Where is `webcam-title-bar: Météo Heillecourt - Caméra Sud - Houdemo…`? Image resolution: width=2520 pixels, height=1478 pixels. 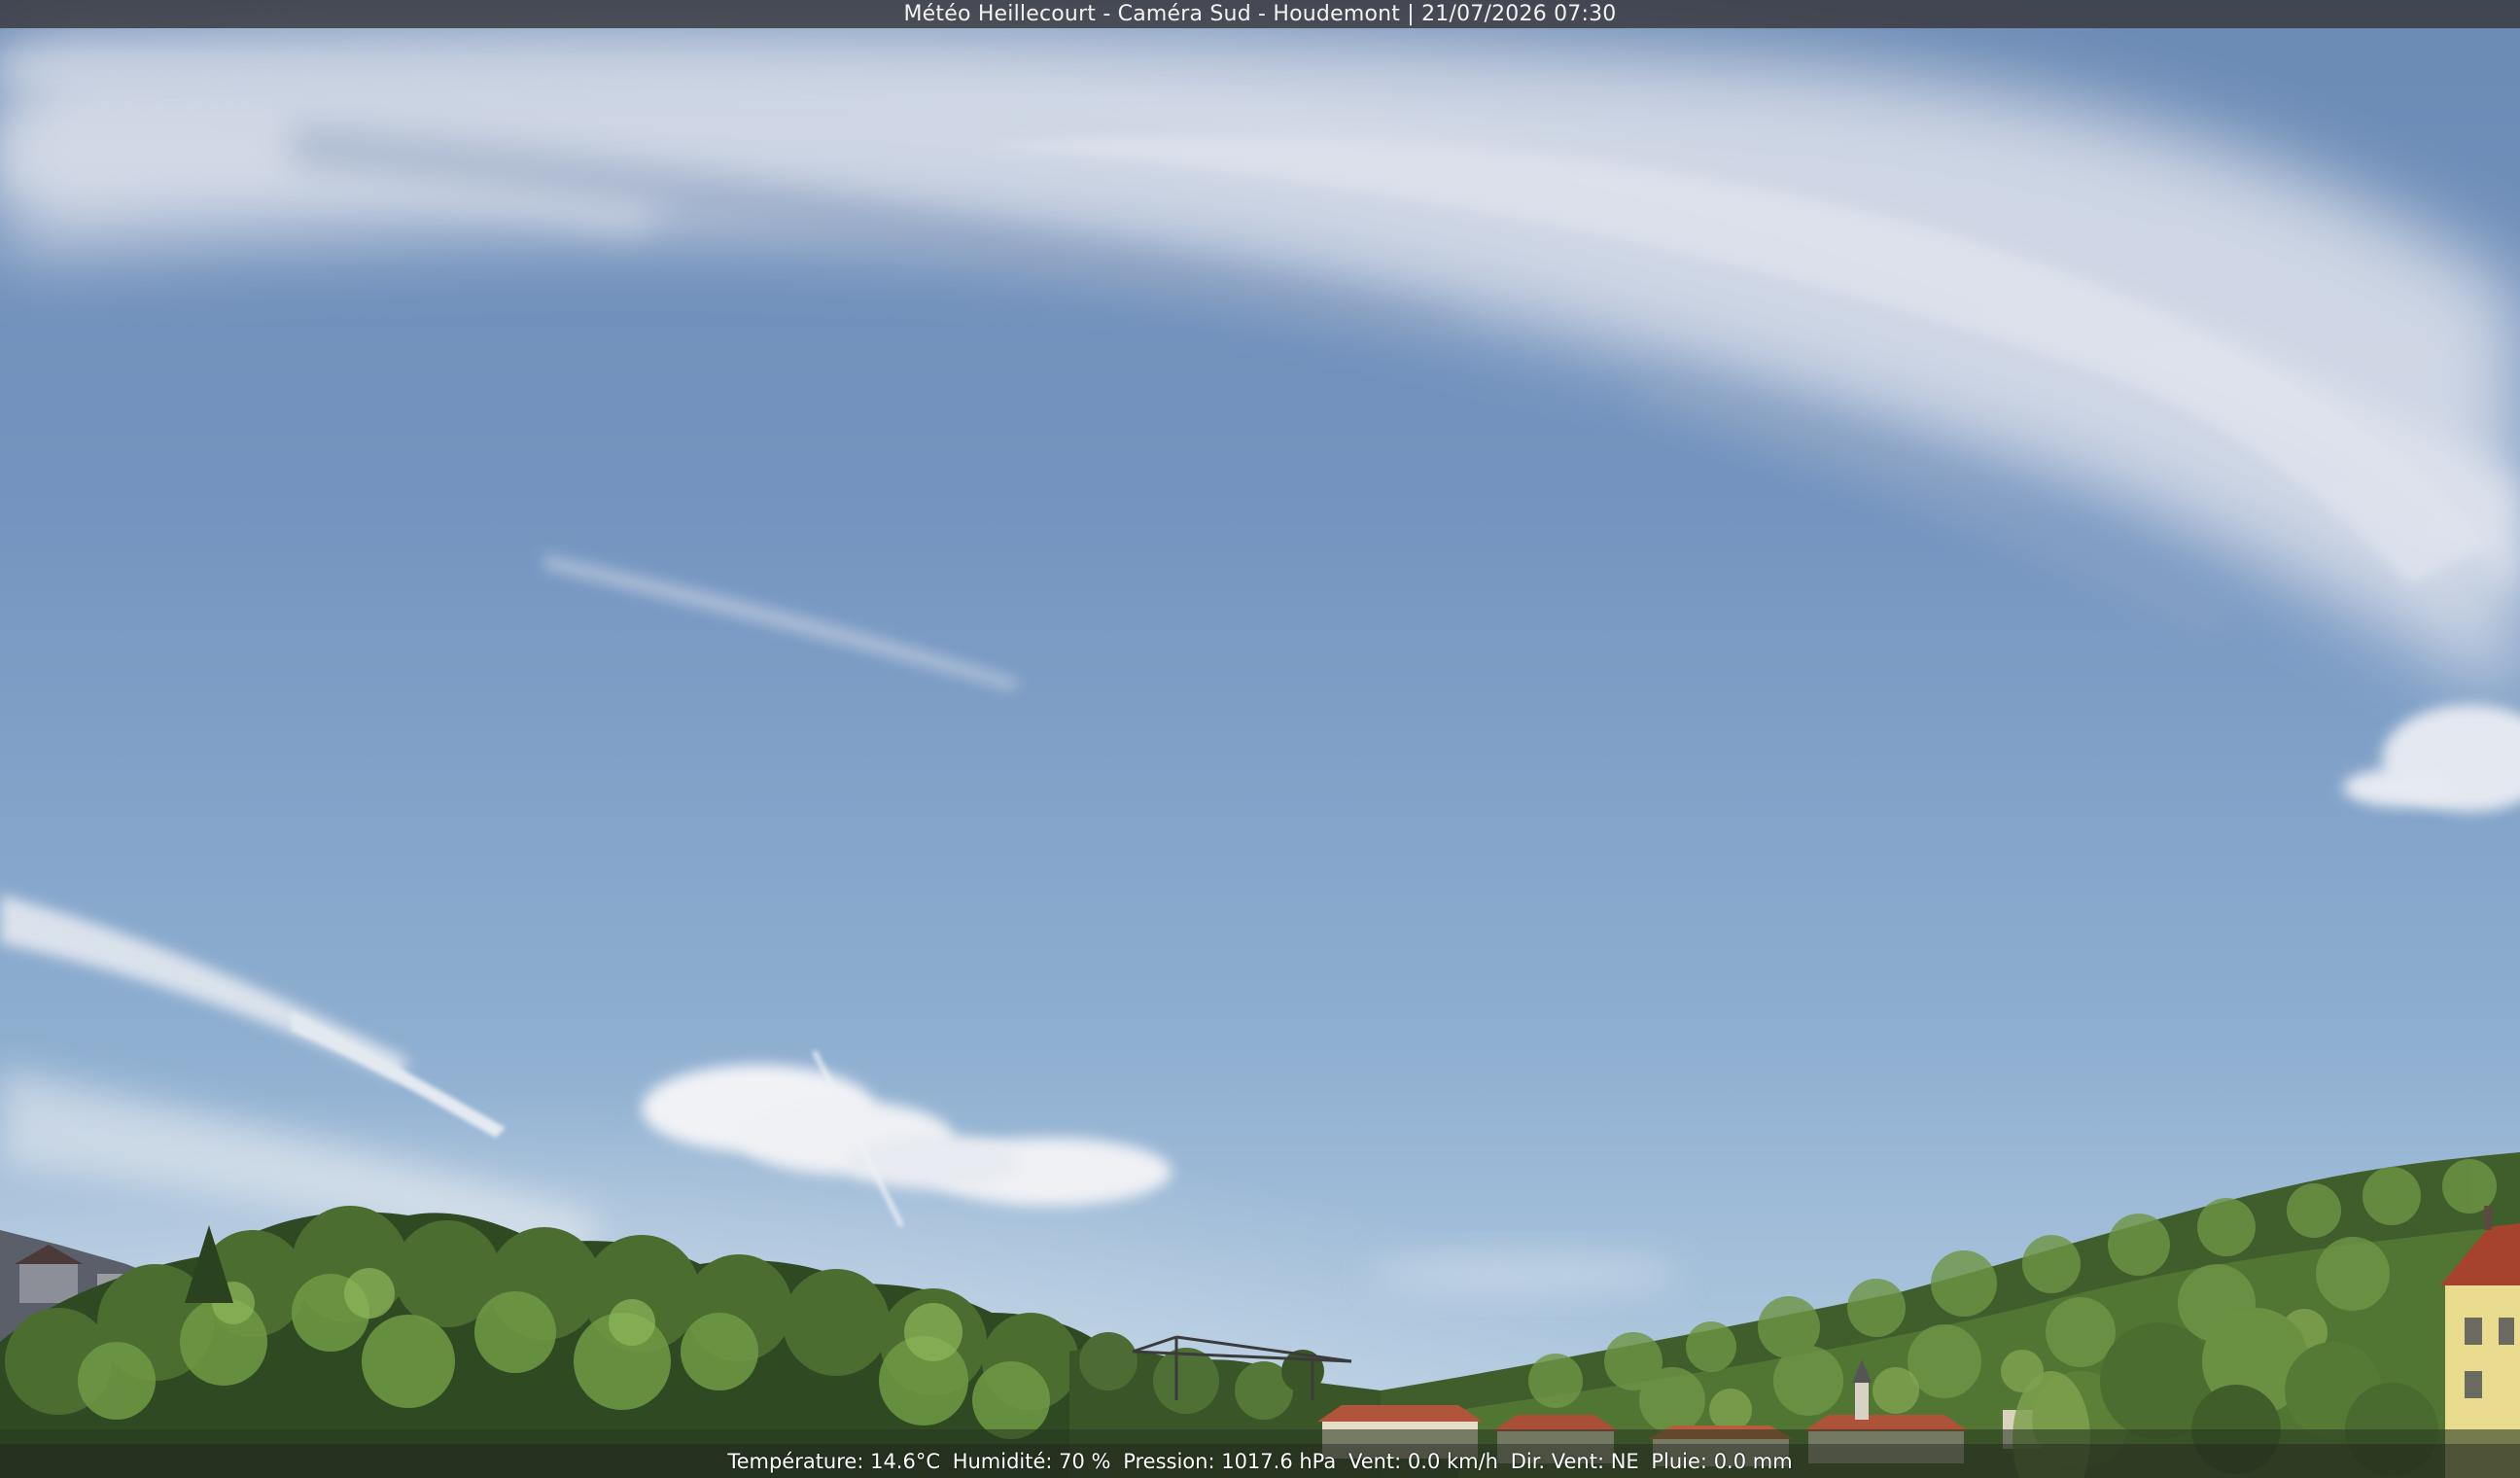
webcam-title-bar: Météo Heillecourt - Caméra Sud - Houdemo… is located at coordinates (1260, 14).